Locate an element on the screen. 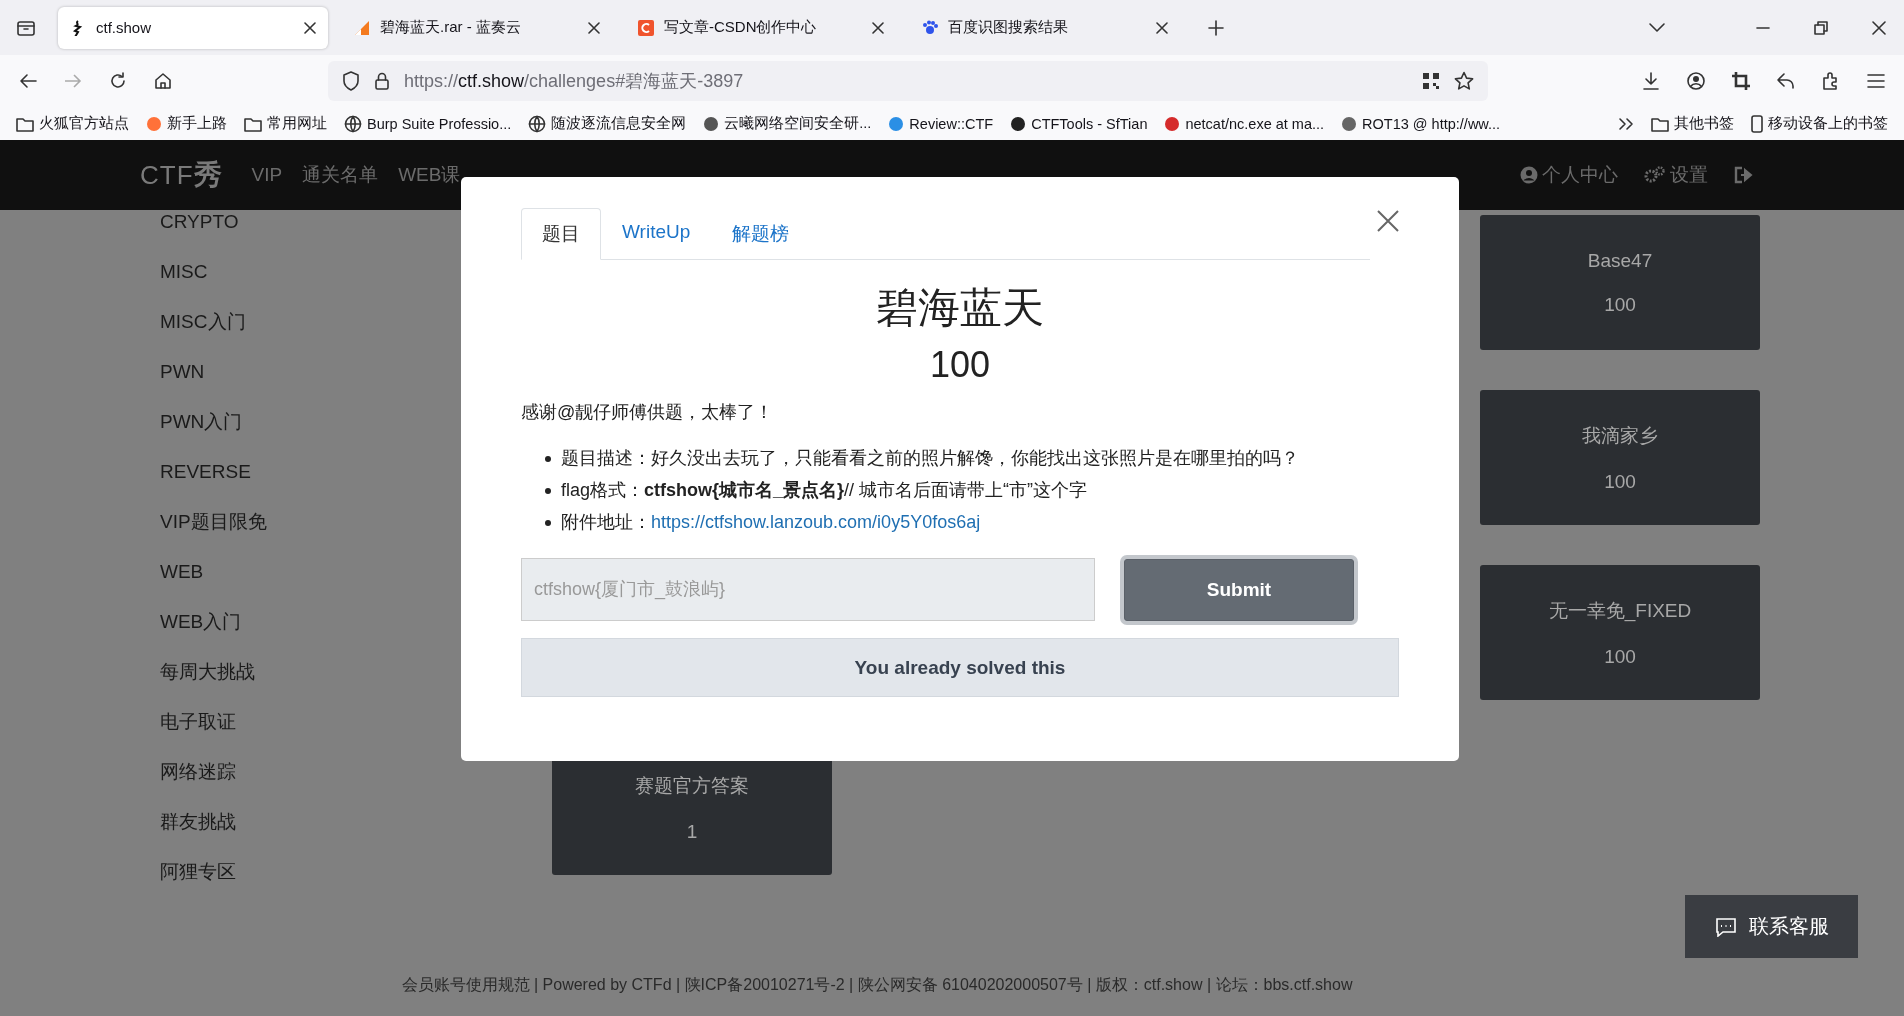 The width and height of the screenshot is (1904, 1016). browser-tab: 碧海蓝天.rar - 蓝奏云 is located at coordinates (477, 27).